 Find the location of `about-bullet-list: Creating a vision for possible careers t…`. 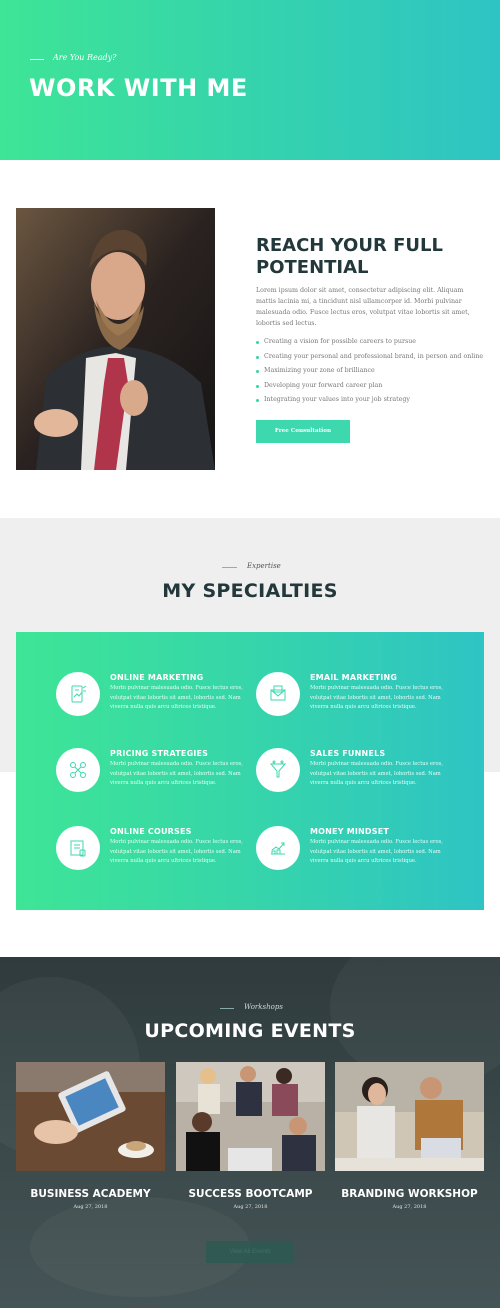

about-bullet-list: Creating a vision for possible careers t… is located at coordinates (371, 371).